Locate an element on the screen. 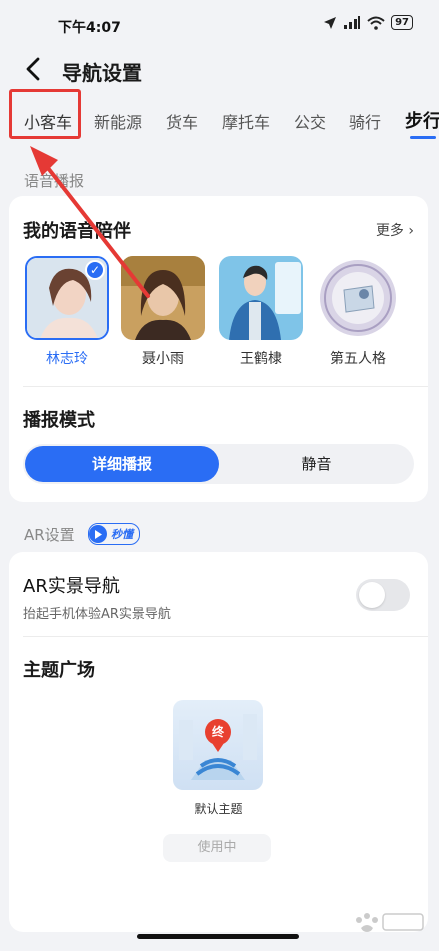 The width and height of the screenshot is (439, 951). annotation-arrow is located at coordinates (90, 222).